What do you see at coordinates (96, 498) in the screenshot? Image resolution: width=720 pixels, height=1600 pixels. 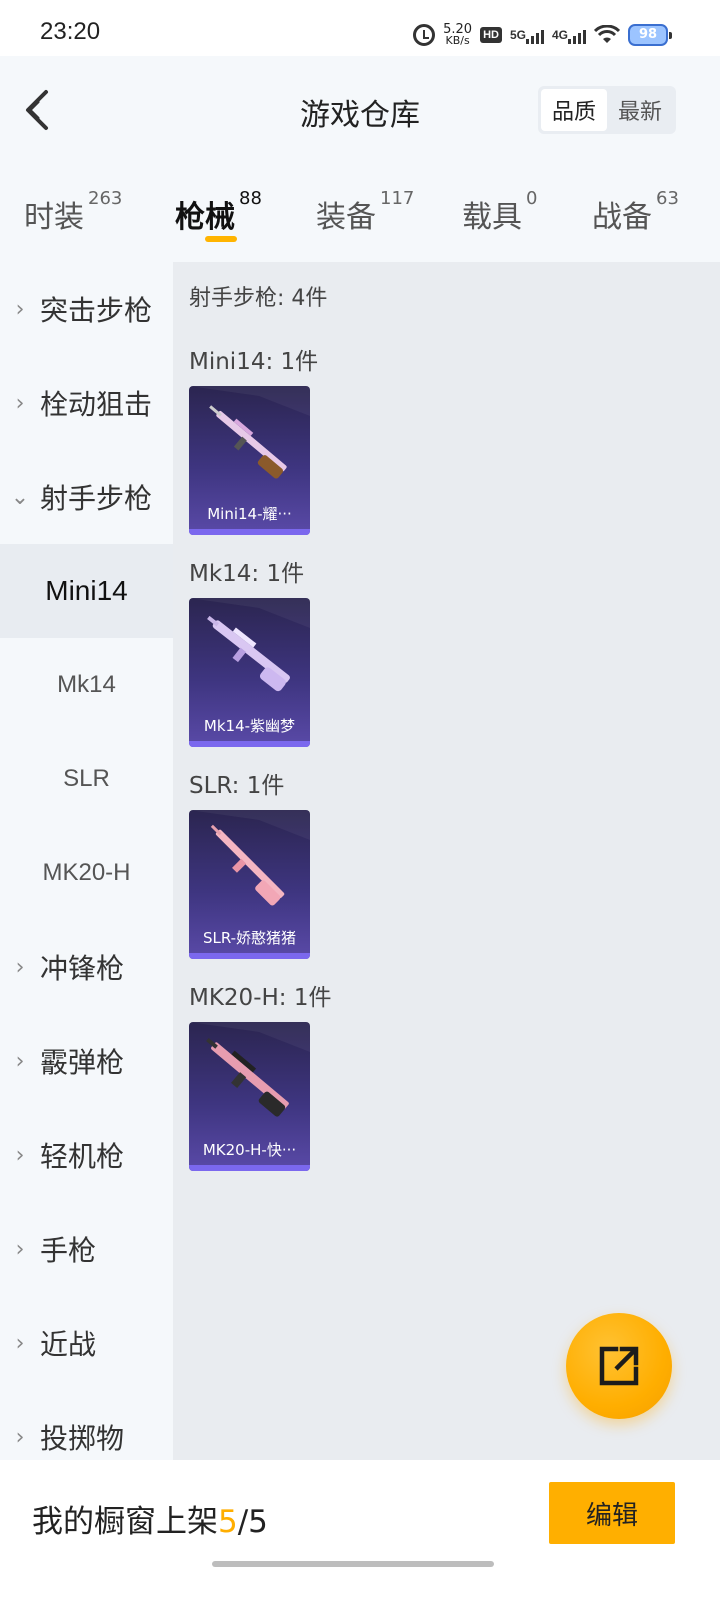 I see `sidebar-item-label: 射手步枪` at bounding box center [96, 498].